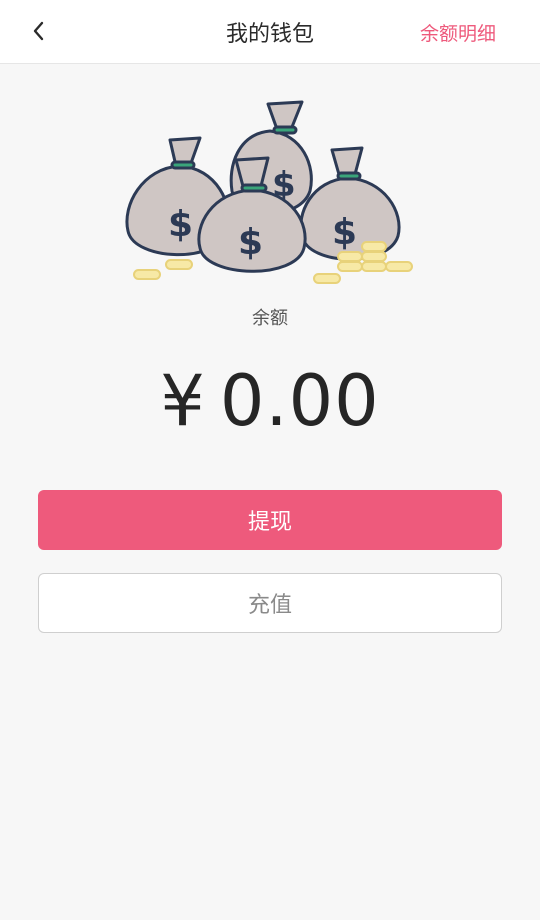 The height and width of the screenshot is (920, 540). I want to click on balance-detail-link: 余额明细, so click(458, 32).